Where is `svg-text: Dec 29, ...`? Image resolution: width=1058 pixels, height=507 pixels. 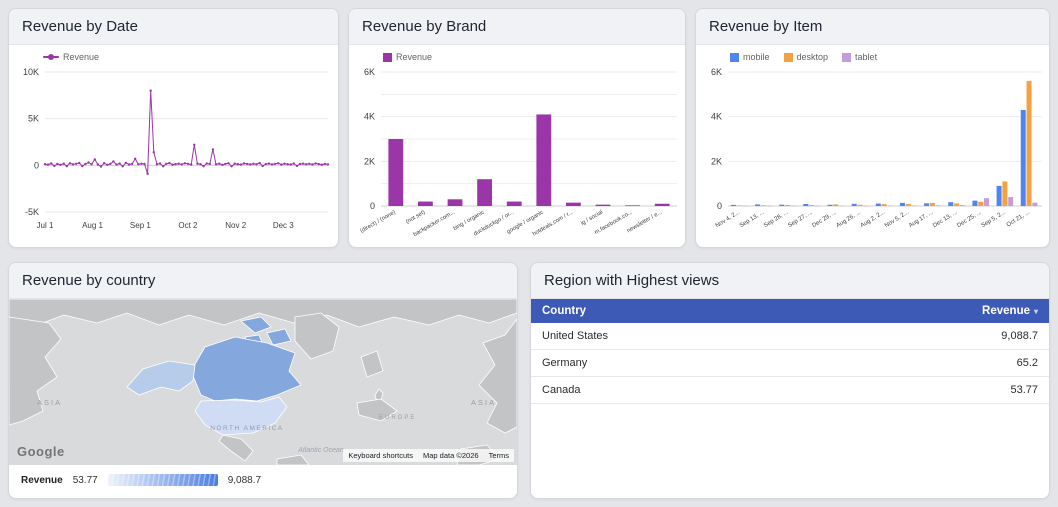
svg-text: Dec 29, ... is located at coordinates (824, 219).